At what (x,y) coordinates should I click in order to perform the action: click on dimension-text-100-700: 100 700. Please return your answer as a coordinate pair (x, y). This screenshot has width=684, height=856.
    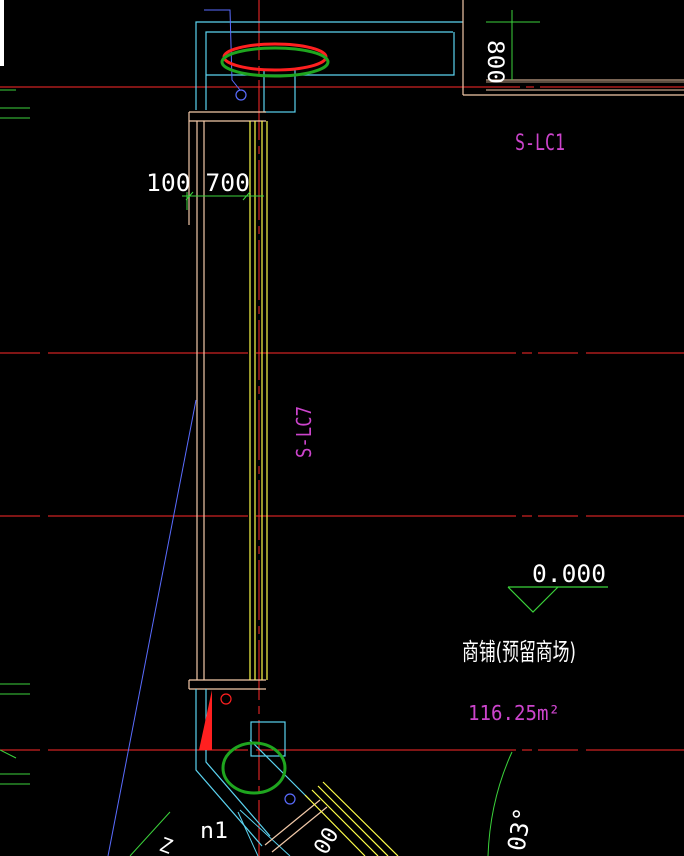
    Looking at the image, I should click on (198, 183).